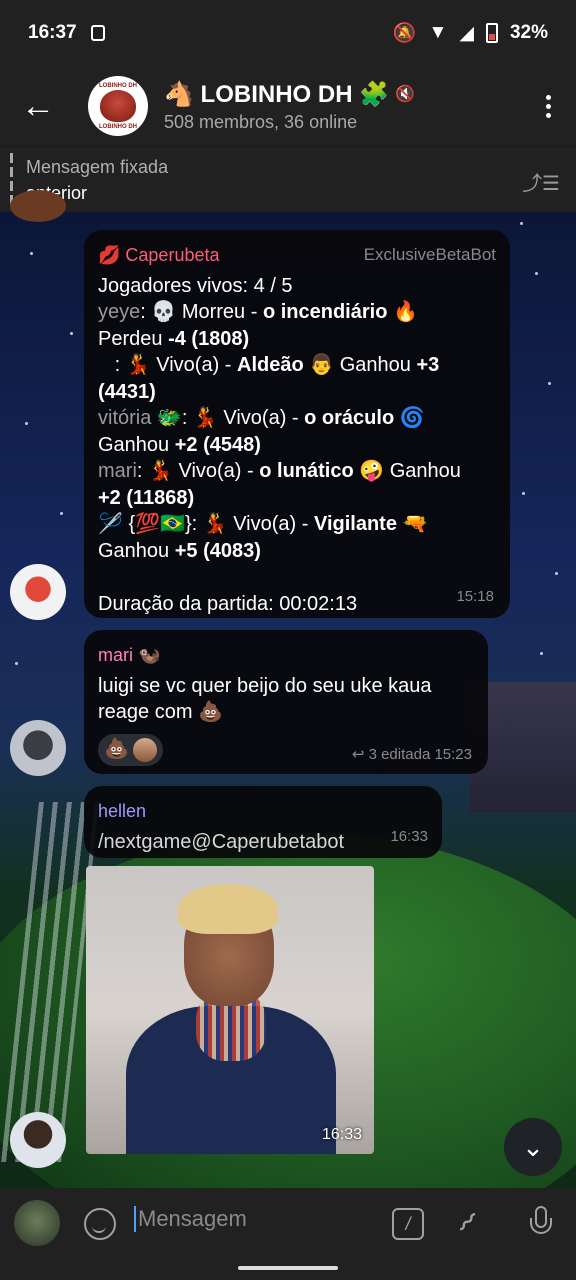  What do you see at coordinates (358, 754) in the screenshot?
I see `reply-icon: ↩` at bounding box center [358, 754].